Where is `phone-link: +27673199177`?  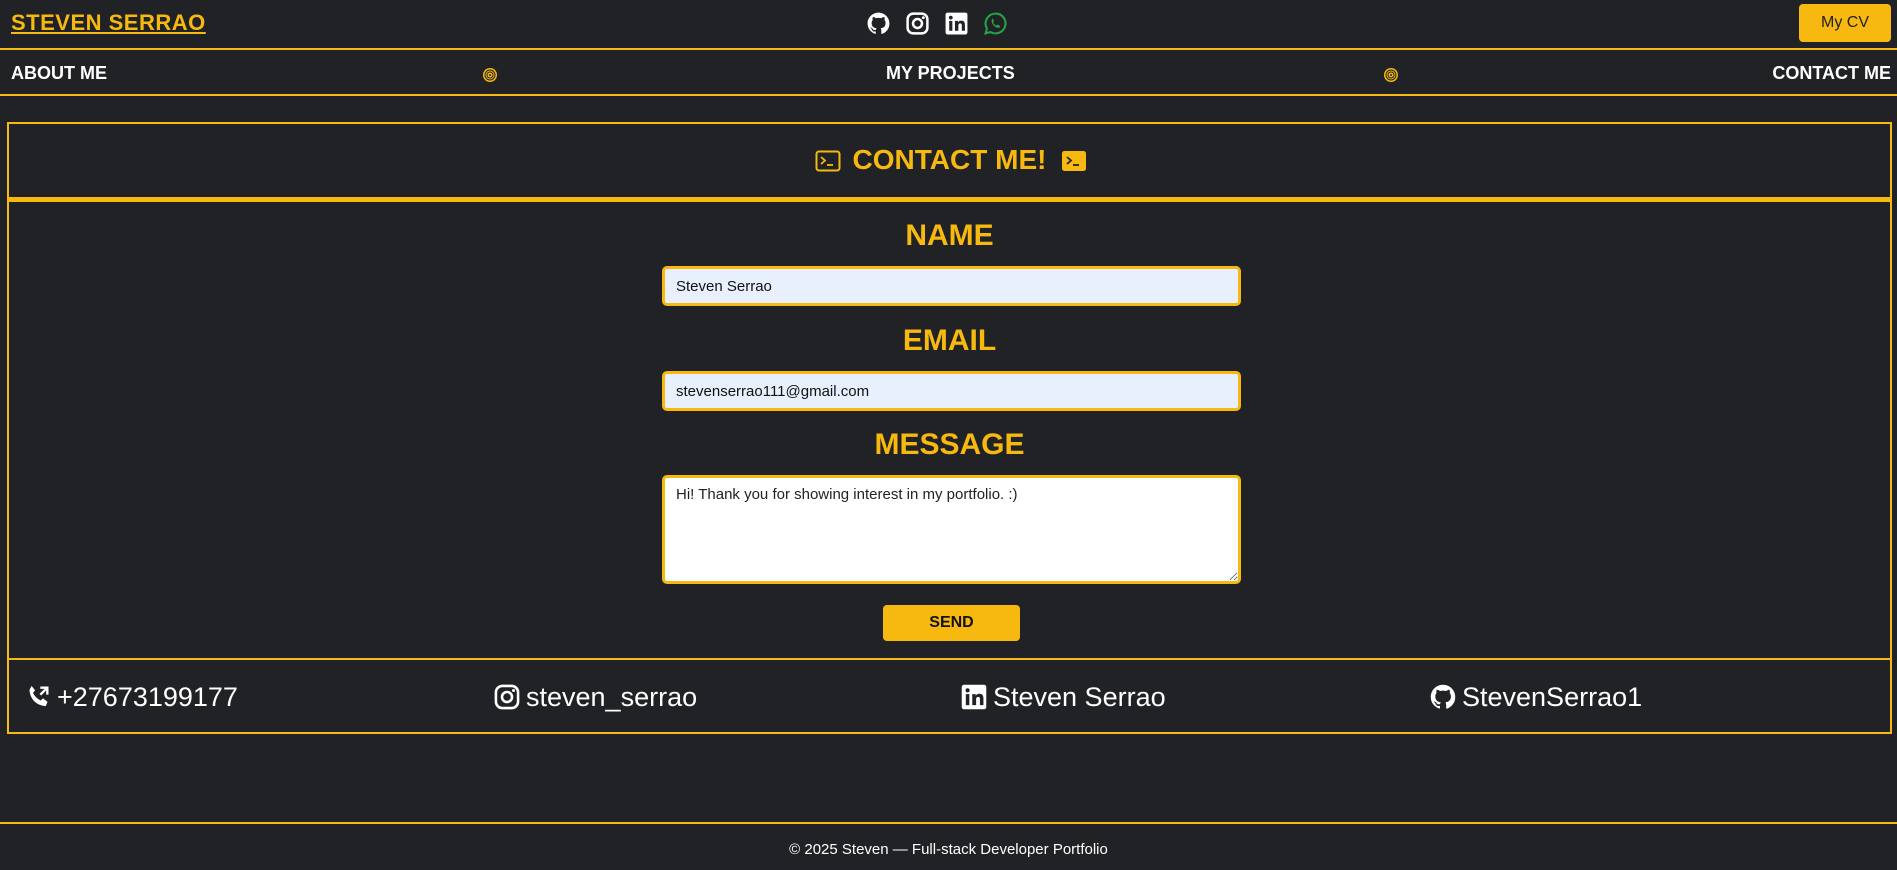
phone-link: +27673199177 is located at coordinates (131, 697).